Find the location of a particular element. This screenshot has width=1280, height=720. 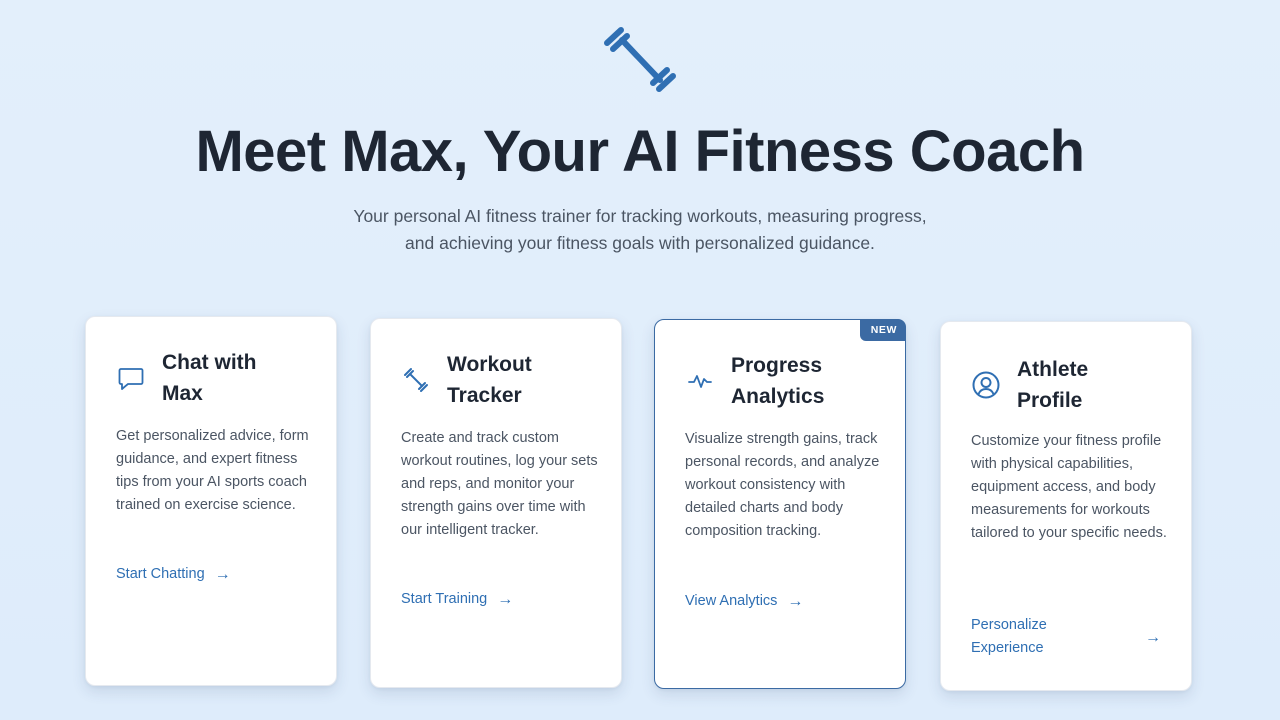

card-title-line: Tracker is located at coordinates (484, 395).